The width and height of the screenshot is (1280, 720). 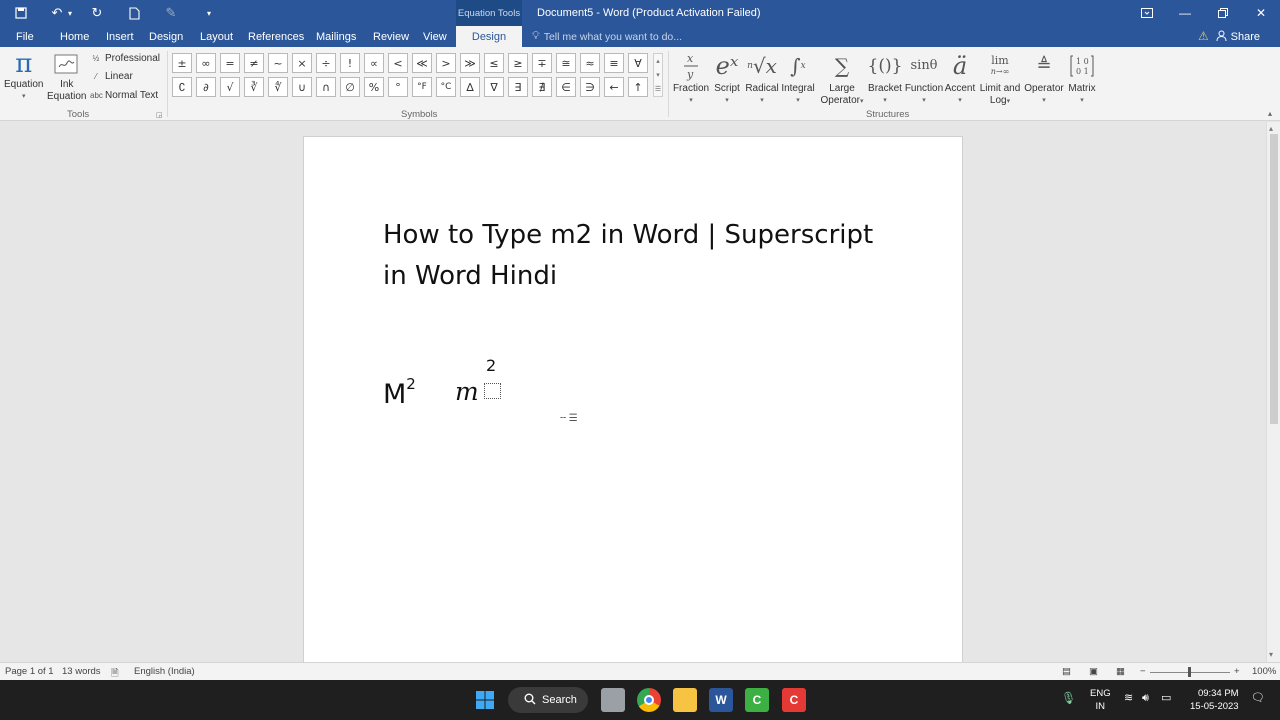 What do you see at coordinates (842, 78) in the screenshot?
I see `large-operator-button: ∑ Large Operator▾` at bounding box center [842, 78].